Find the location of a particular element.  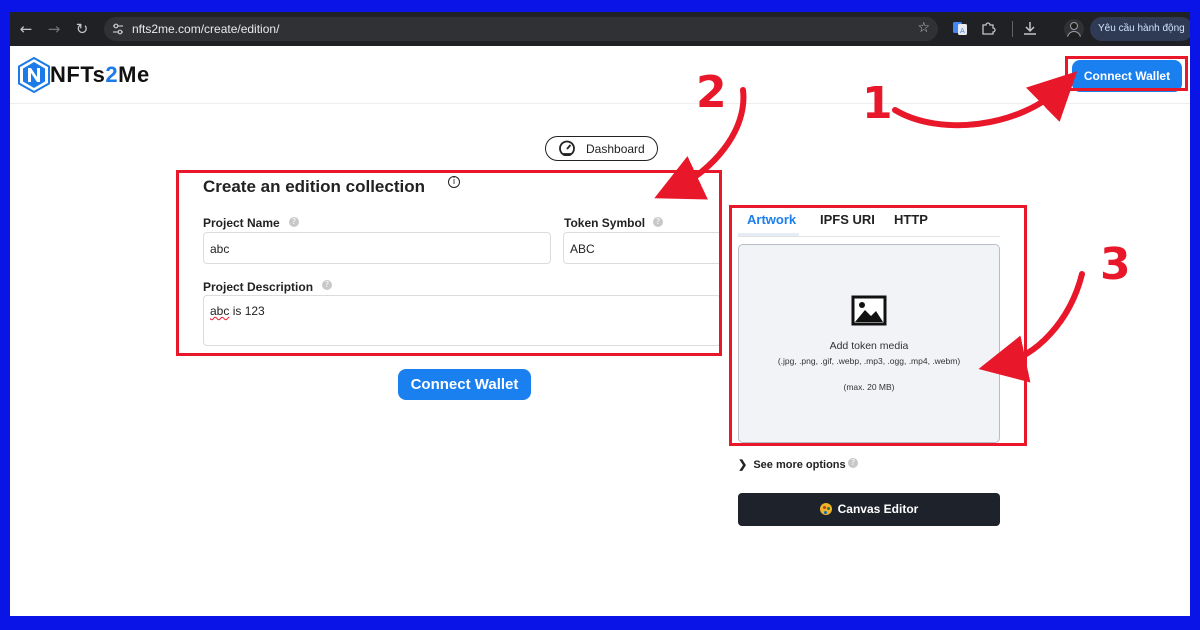

reload-icon: ↻ is located at coordinates (82, 29).